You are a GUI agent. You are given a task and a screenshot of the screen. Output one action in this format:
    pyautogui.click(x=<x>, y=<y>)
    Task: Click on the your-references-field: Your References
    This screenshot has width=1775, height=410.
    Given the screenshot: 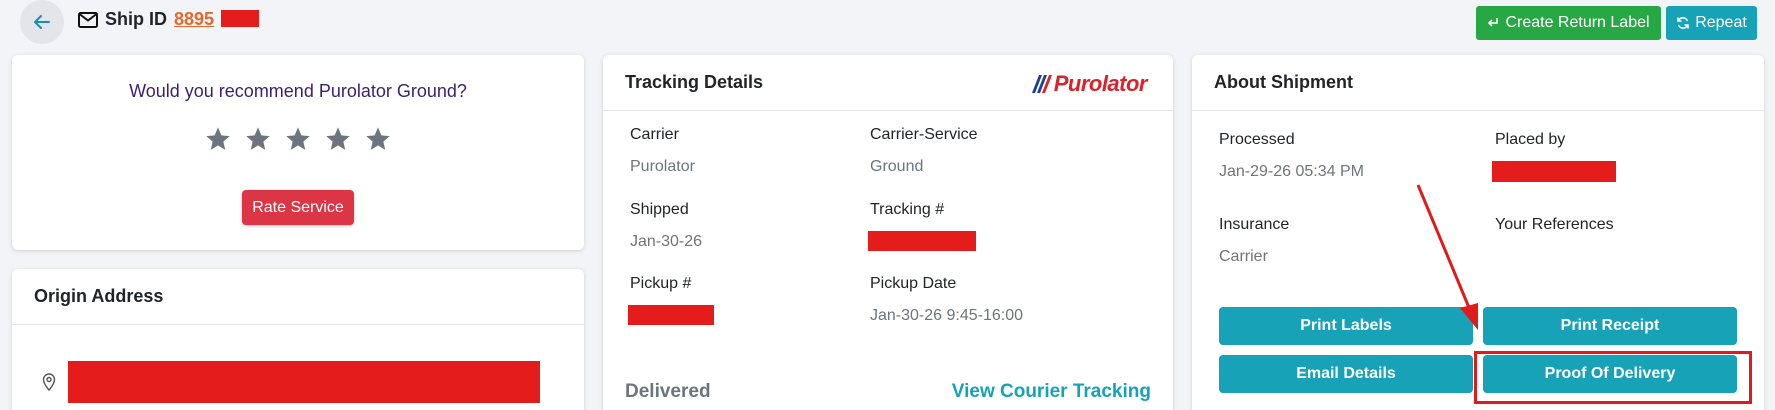 What is the action you would take?
    pyautogui.click(x=1554, y=225)
    